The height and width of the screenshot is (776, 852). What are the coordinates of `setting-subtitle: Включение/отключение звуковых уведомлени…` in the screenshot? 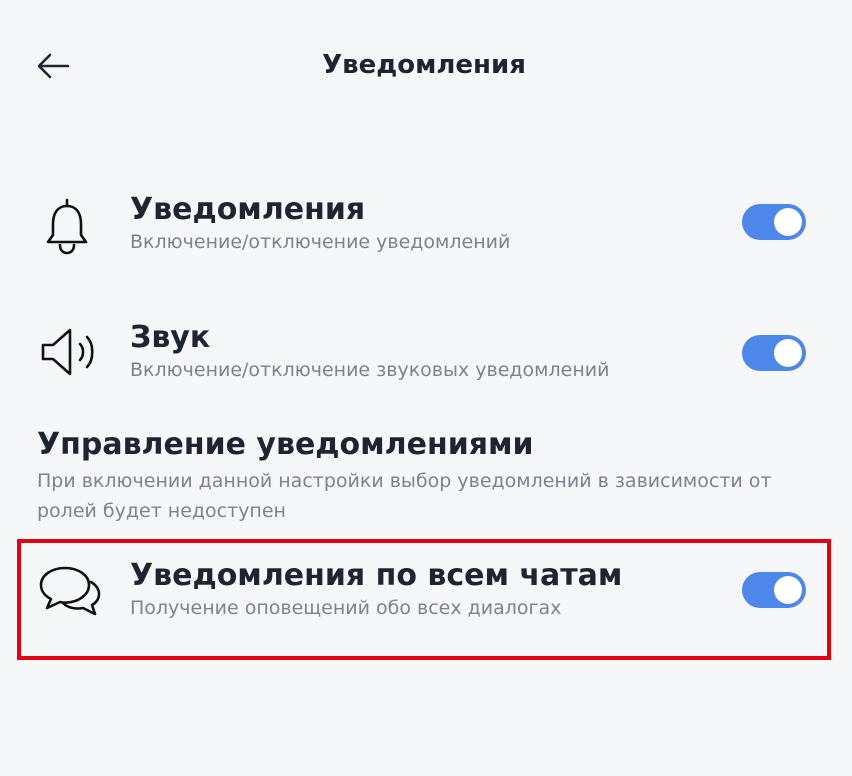 It's located at (370, 370).